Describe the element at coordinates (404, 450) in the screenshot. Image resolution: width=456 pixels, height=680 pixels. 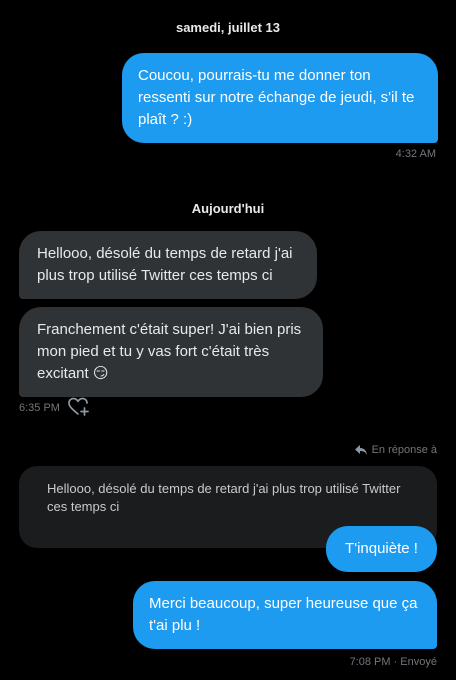
I see `reply-context-label: En réponse à` at that location.